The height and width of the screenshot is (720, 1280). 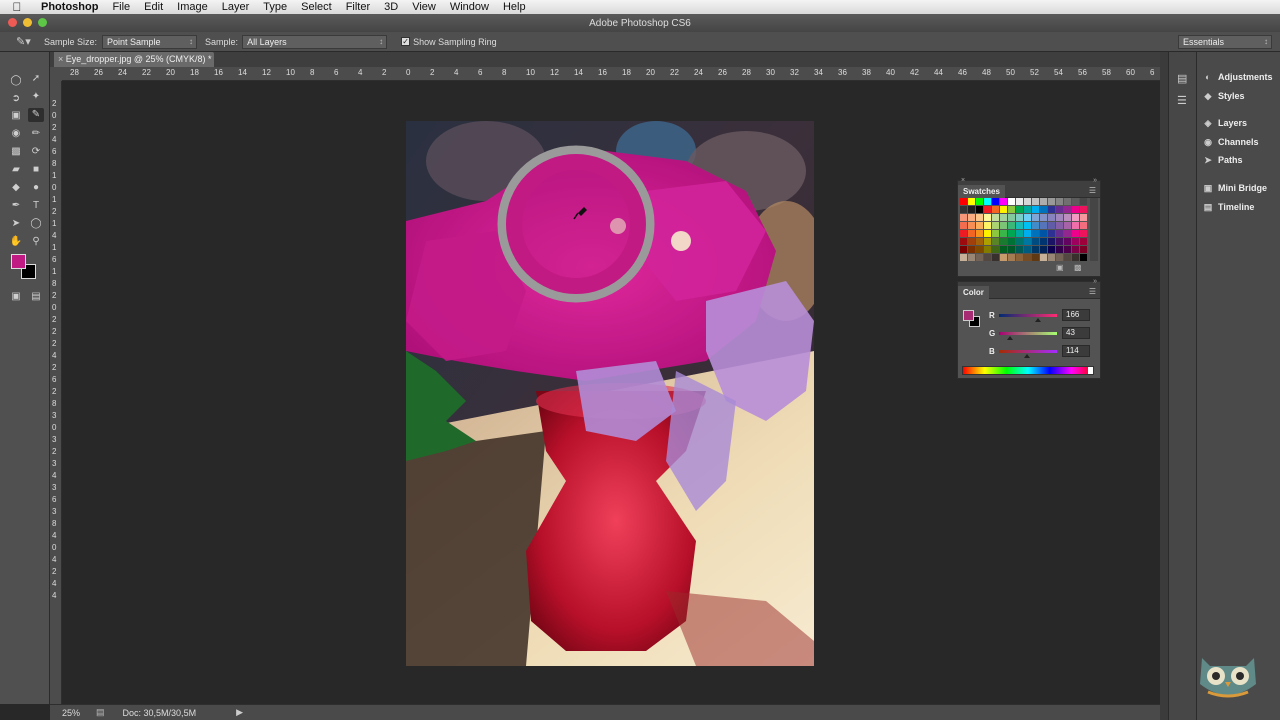 What do you see at coordinates (1010, 337) in the screenshot?
I see `green-slider-thumb` at bounding box center [1010, 337].